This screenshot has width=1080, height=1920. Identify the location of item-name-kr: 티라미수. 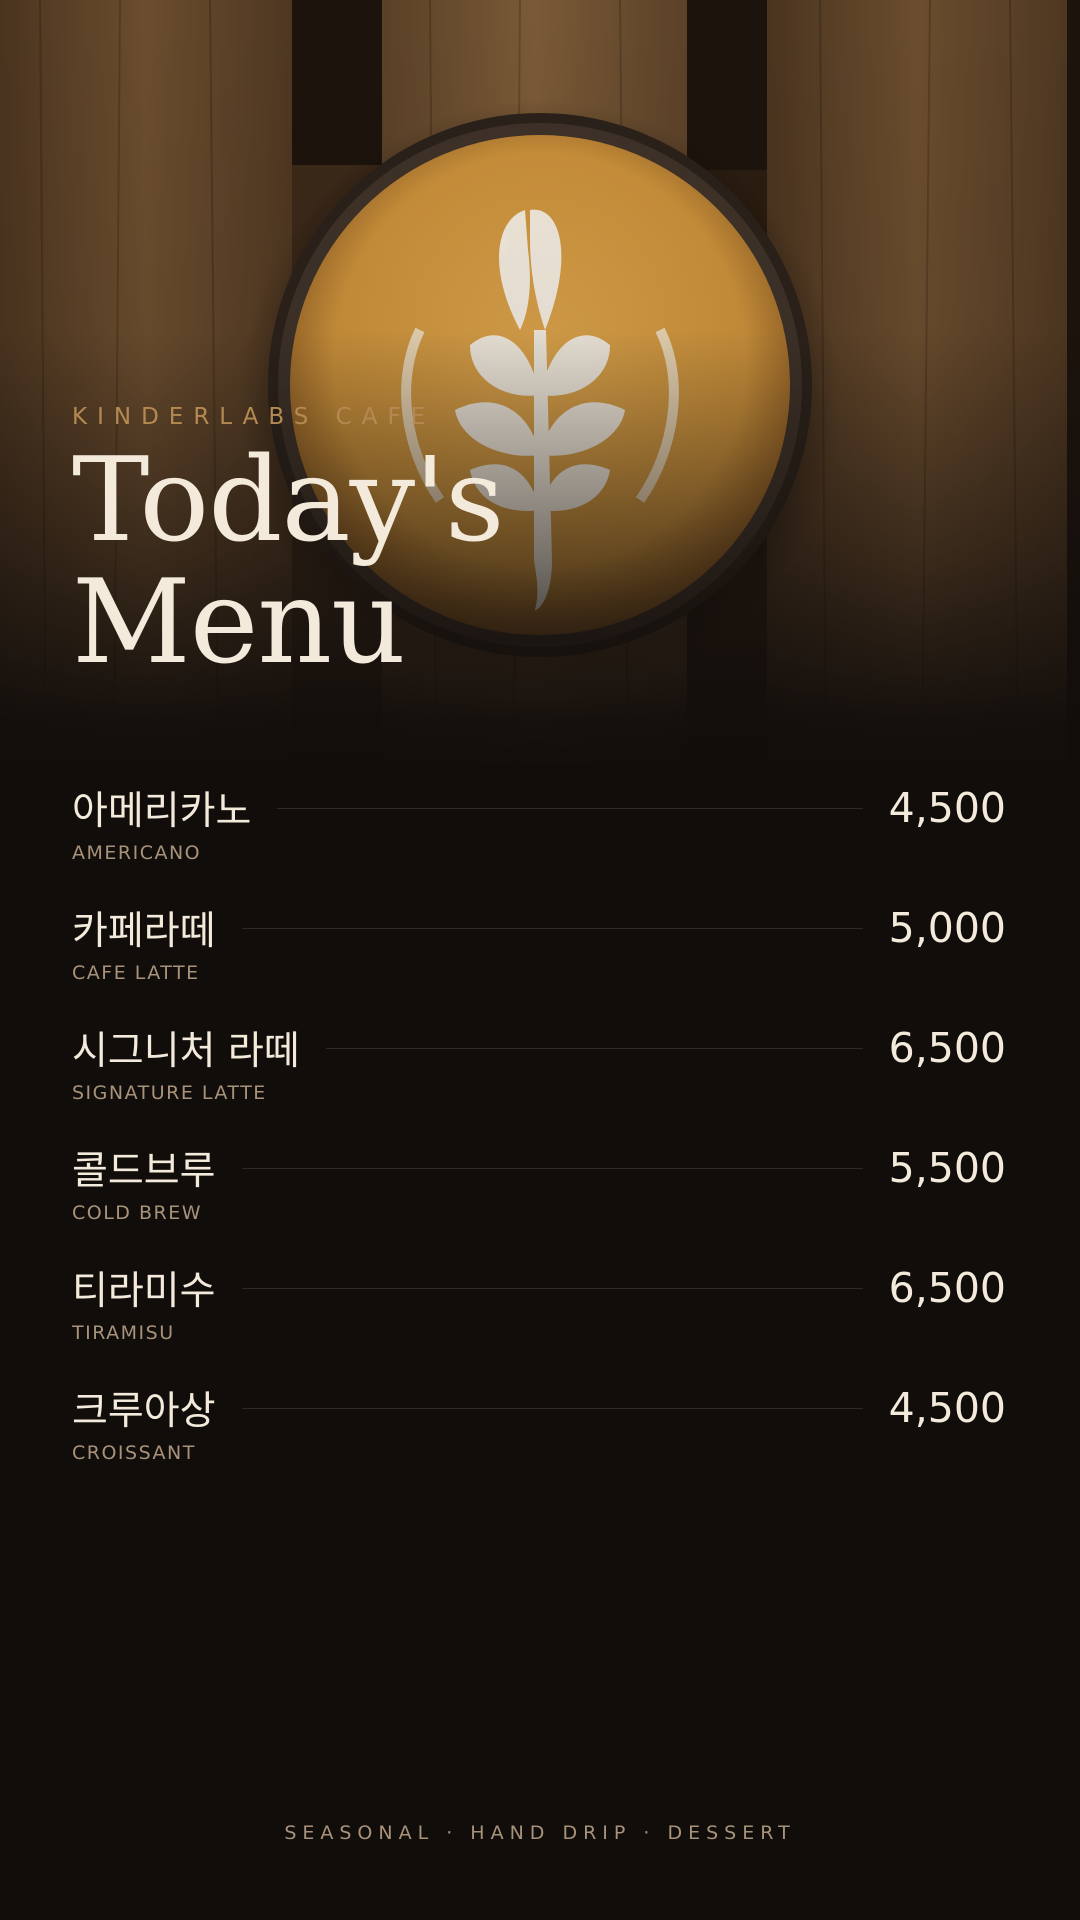
(144, 1291).